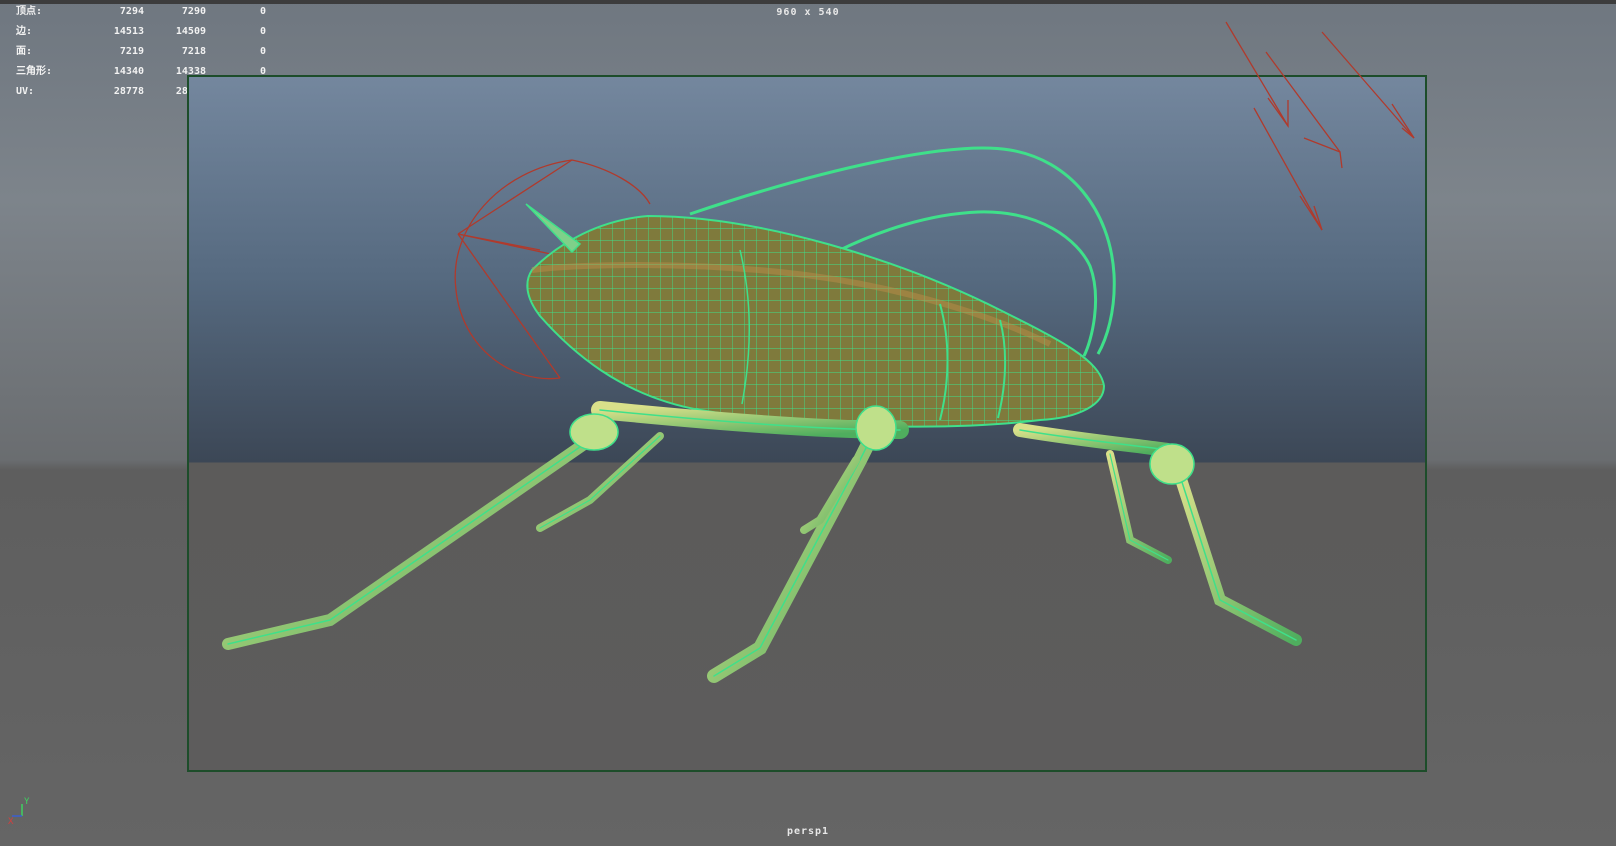  Describe the element at coordinates (19, 812) in the screenshot. I see `axis-gizmo-icon: Y X` at that location.